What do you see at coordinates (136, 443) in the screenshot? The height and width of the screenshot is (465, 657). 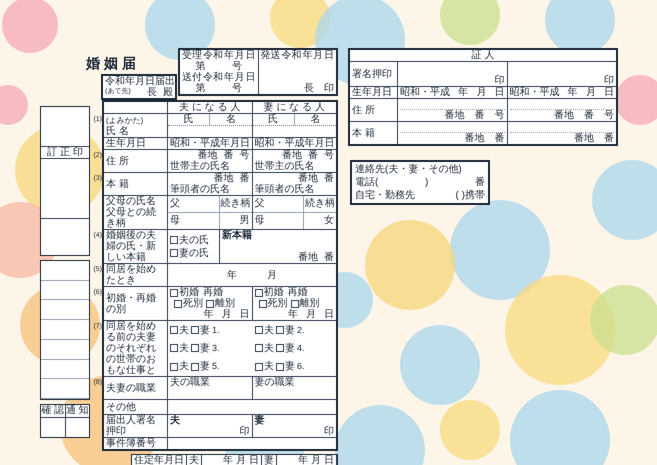 I see `form-label: 事件簿番号` at bounding box center [136, 443].